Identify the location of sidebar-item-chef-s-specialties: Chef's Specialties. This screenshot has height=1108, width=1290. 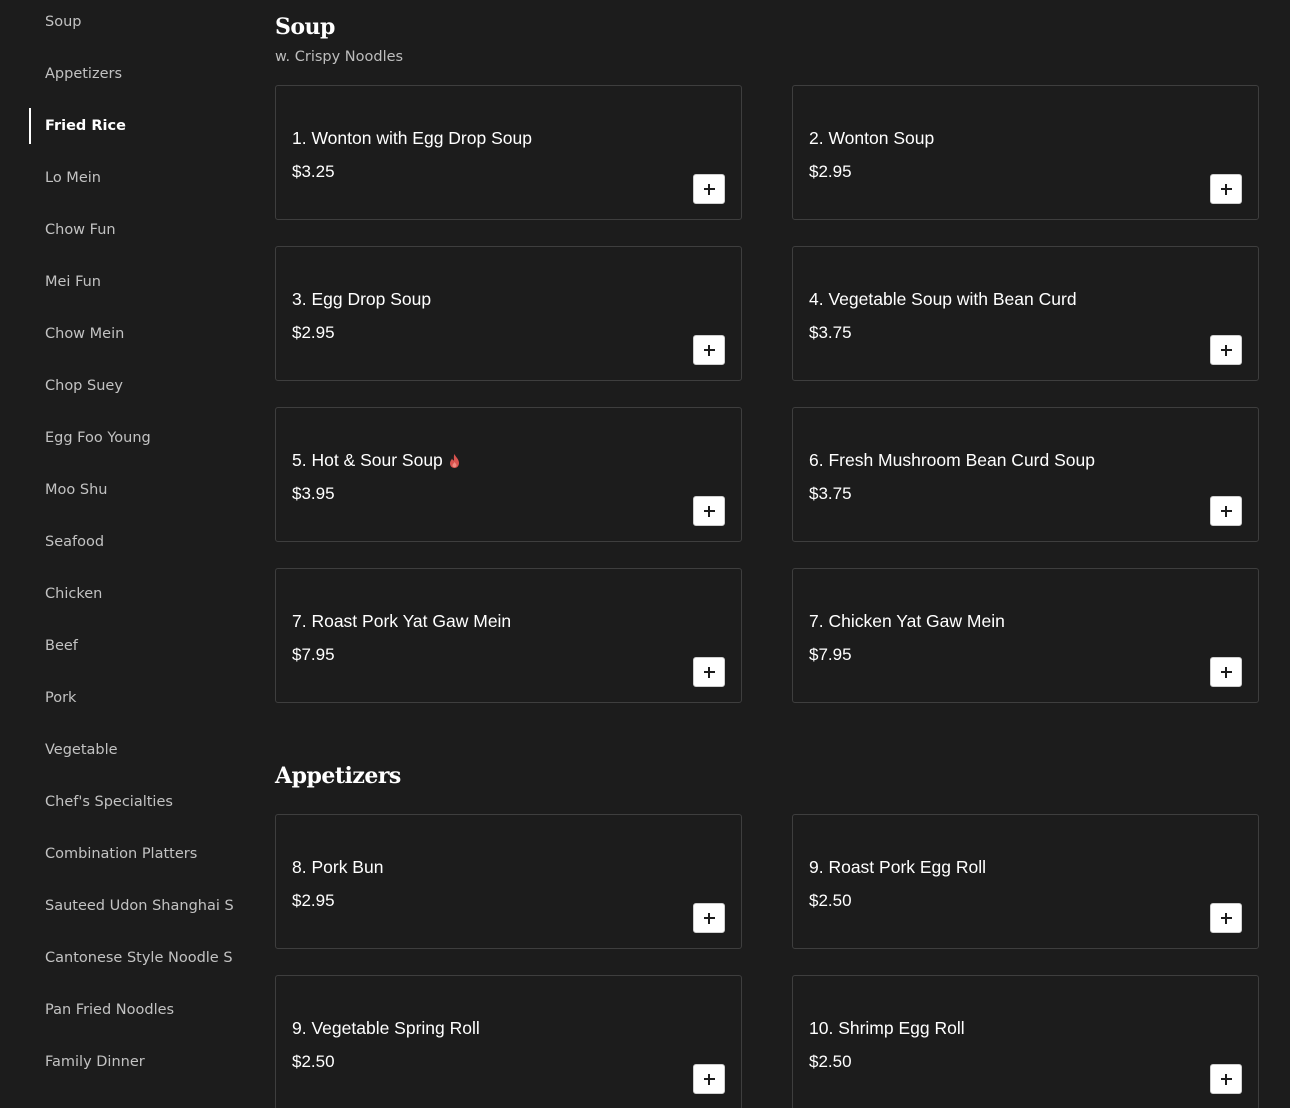
(136, 802).